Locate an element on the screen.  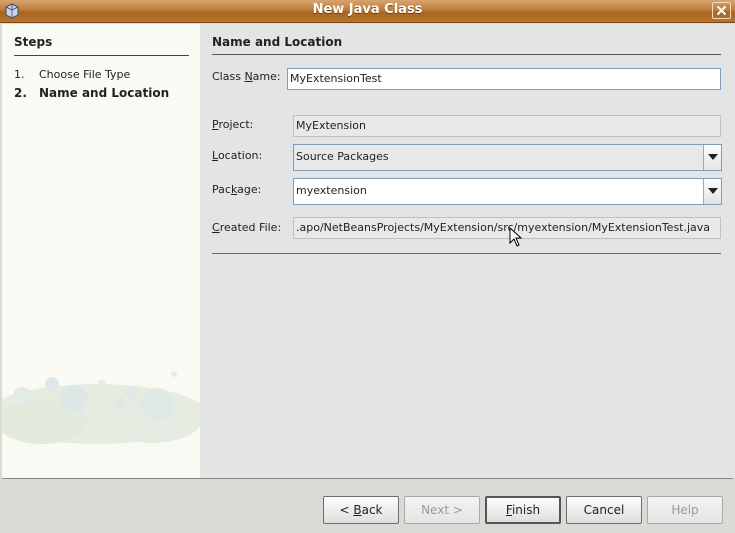
label-text: Pac is located at coordinates (221, 189).